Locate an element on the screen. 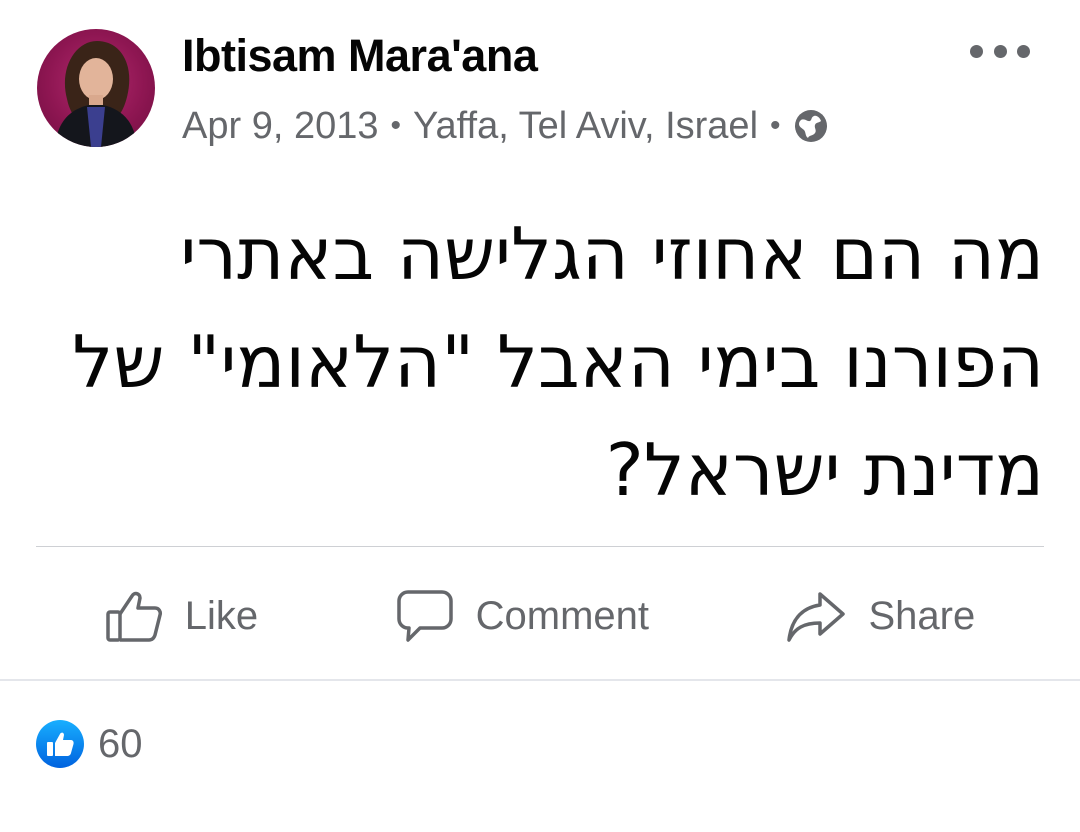 This screenshot has height=832, width=1080. author-avatar is located at coordinates (96, 88).